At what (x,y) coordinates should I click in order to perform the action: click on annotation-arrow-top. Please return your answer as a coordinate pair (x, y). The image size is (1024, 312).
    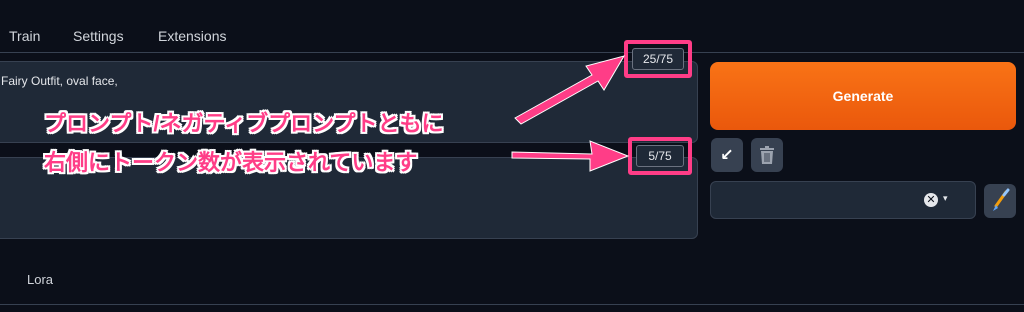
    Looking at the image, I should click on (570, 90).